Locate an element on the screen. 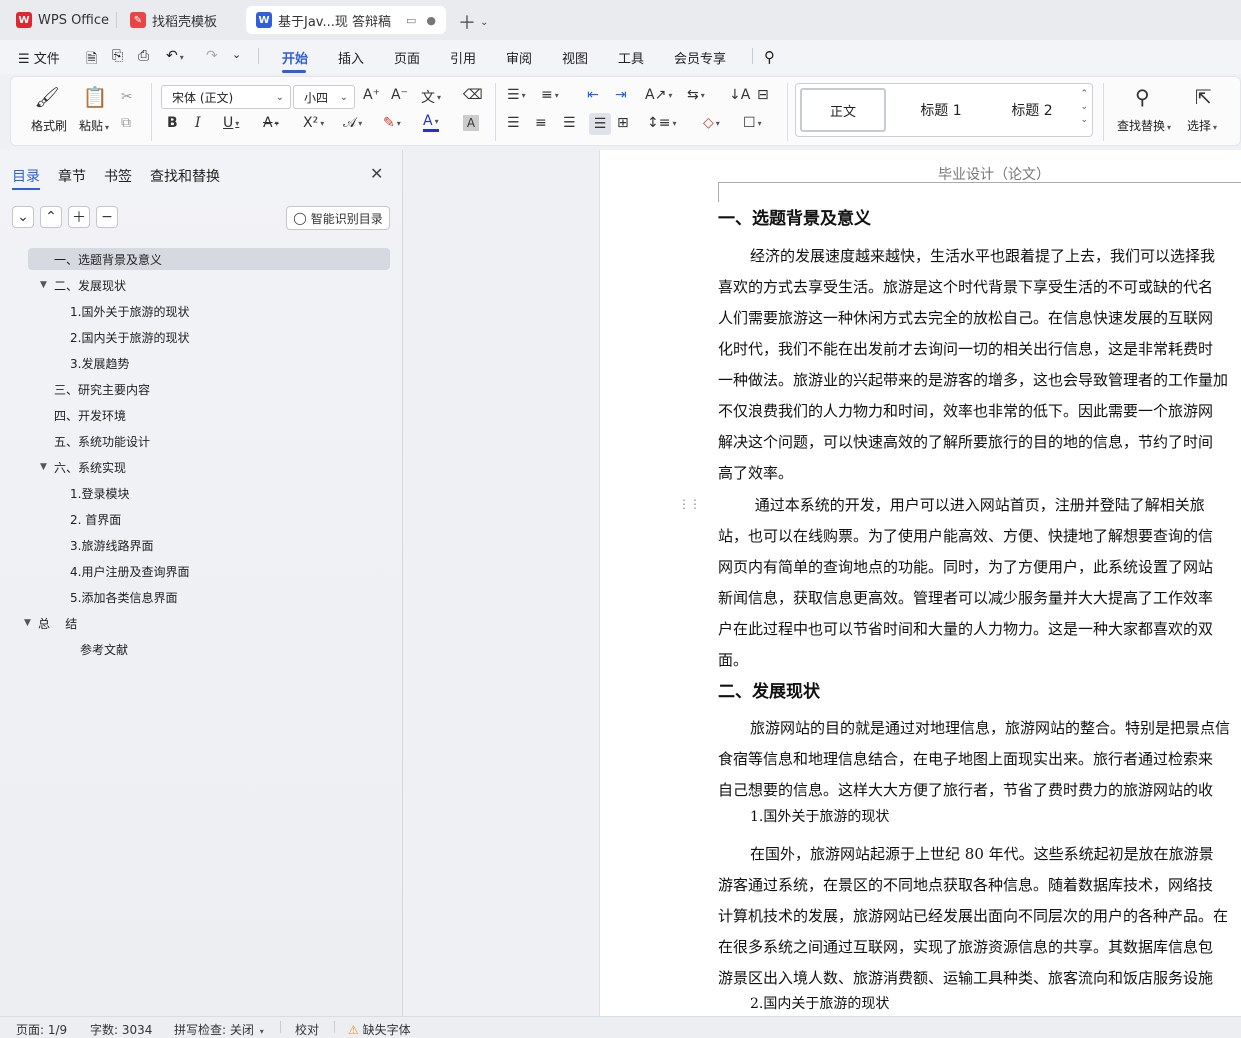 The height and width of the screenshot is (1038, 1241). format-painter-button: 格式刷 is located at coordinates (49, 125).